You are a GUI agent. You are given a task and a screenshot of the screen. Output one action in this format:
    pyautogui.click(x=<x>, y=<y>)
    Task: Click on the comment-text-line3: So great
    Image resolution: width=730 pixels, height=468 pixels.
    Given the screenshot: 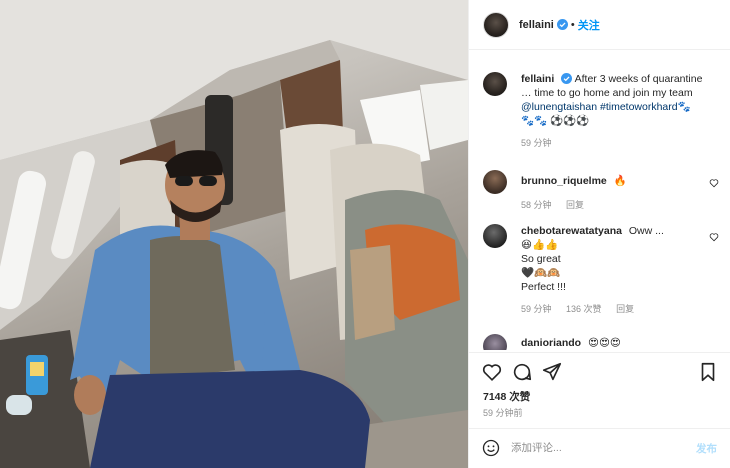 What is the action you would take?
    pyautogui.click(x=541, y=259)
    